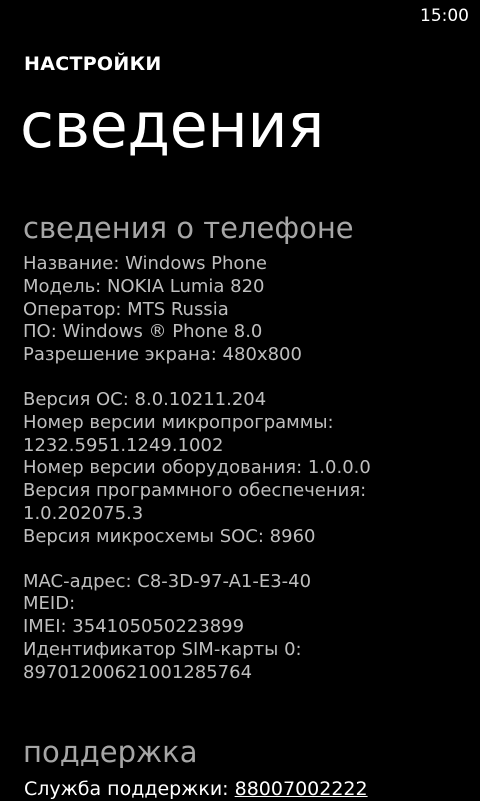 This screenshot has width=480, height=801. I want to click on support-line: Служба поддержки: 88007002222, so click(196, 789).